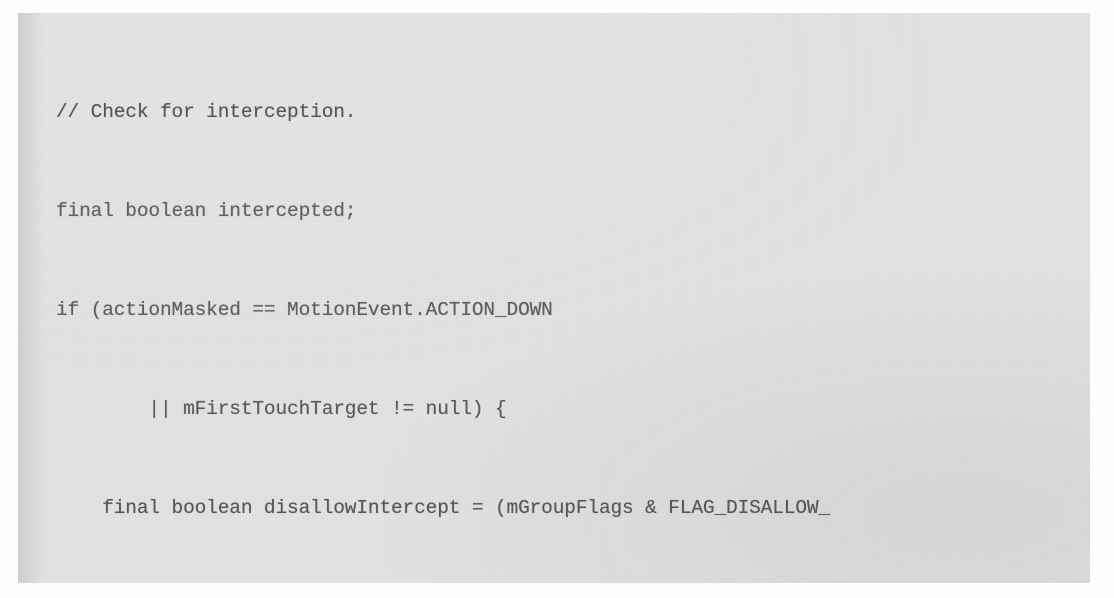  What do you see at coordinates (281, 409) in the screenshot?
I see `code-line: || mFirstTouchTarget != null) {` at bounding box center [281, 409].